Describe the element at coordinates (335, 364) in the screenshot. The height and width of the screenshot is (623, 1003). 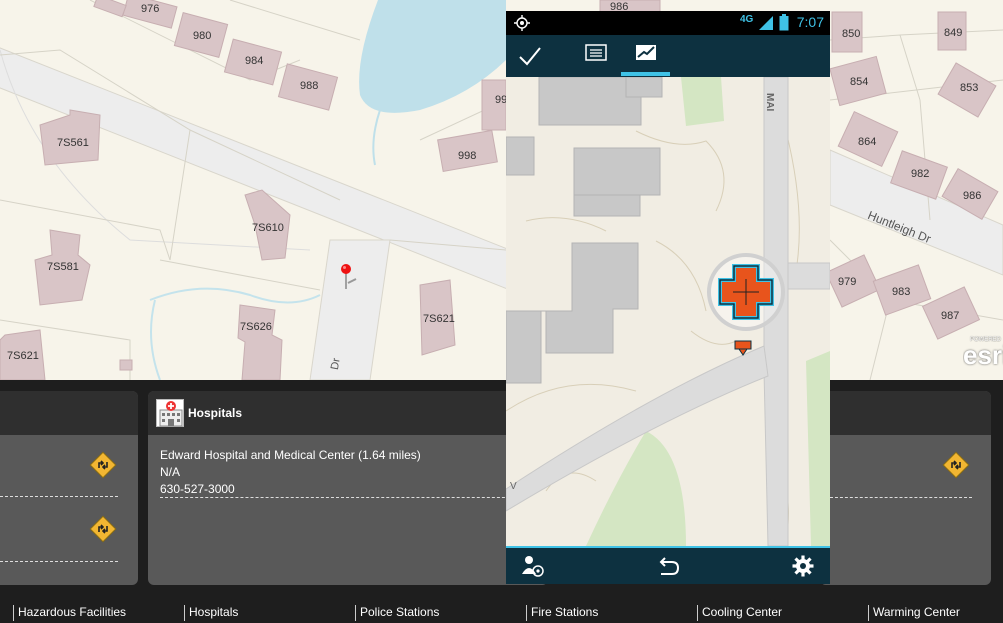
I see `road-label-dr: Dr` at that location.